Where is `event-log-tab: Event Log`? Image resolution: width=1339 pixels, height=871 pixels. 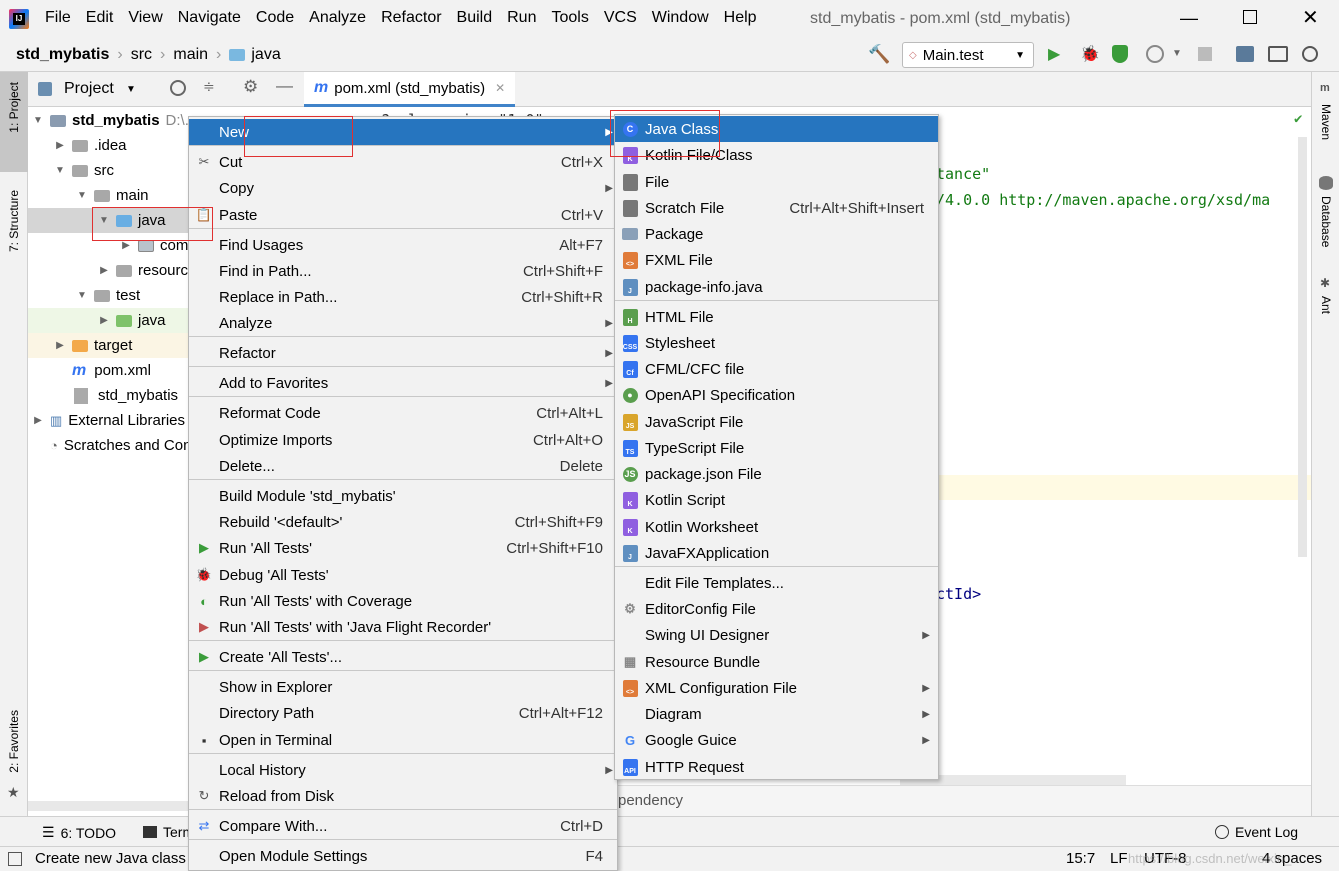
event-log-tab: Event Log is located at coordinates (1256, 832).